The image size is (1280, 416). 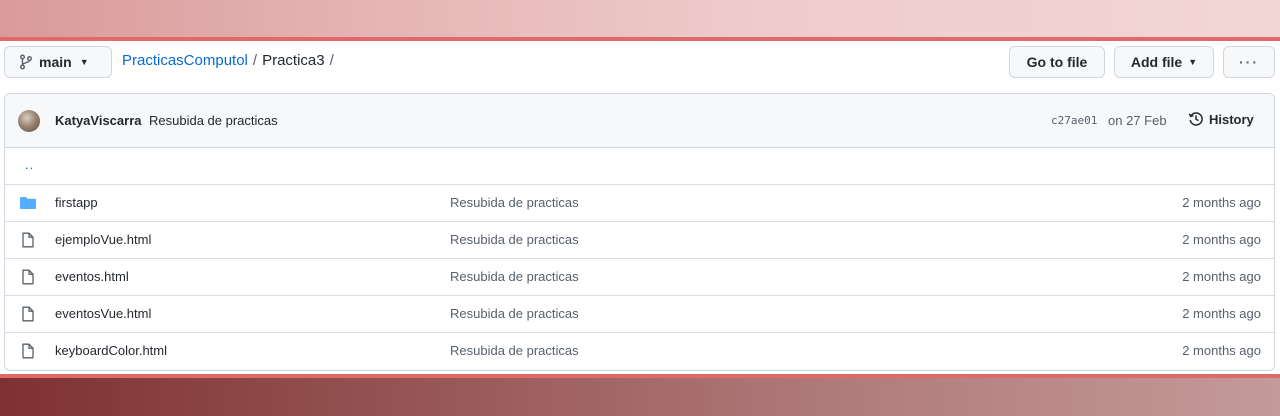 What do you see at coordinates (111, 350) in the screenshot?
I see `file-name-link: keyboardColor.html` at bounding box center [111, 350].